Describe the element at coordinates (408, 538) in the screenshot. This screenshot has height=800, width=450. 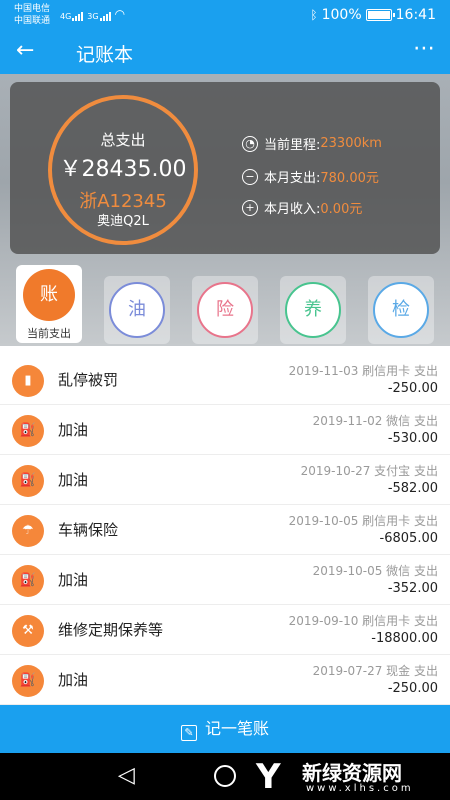
I see `record-amount: -6805.00` at that location.